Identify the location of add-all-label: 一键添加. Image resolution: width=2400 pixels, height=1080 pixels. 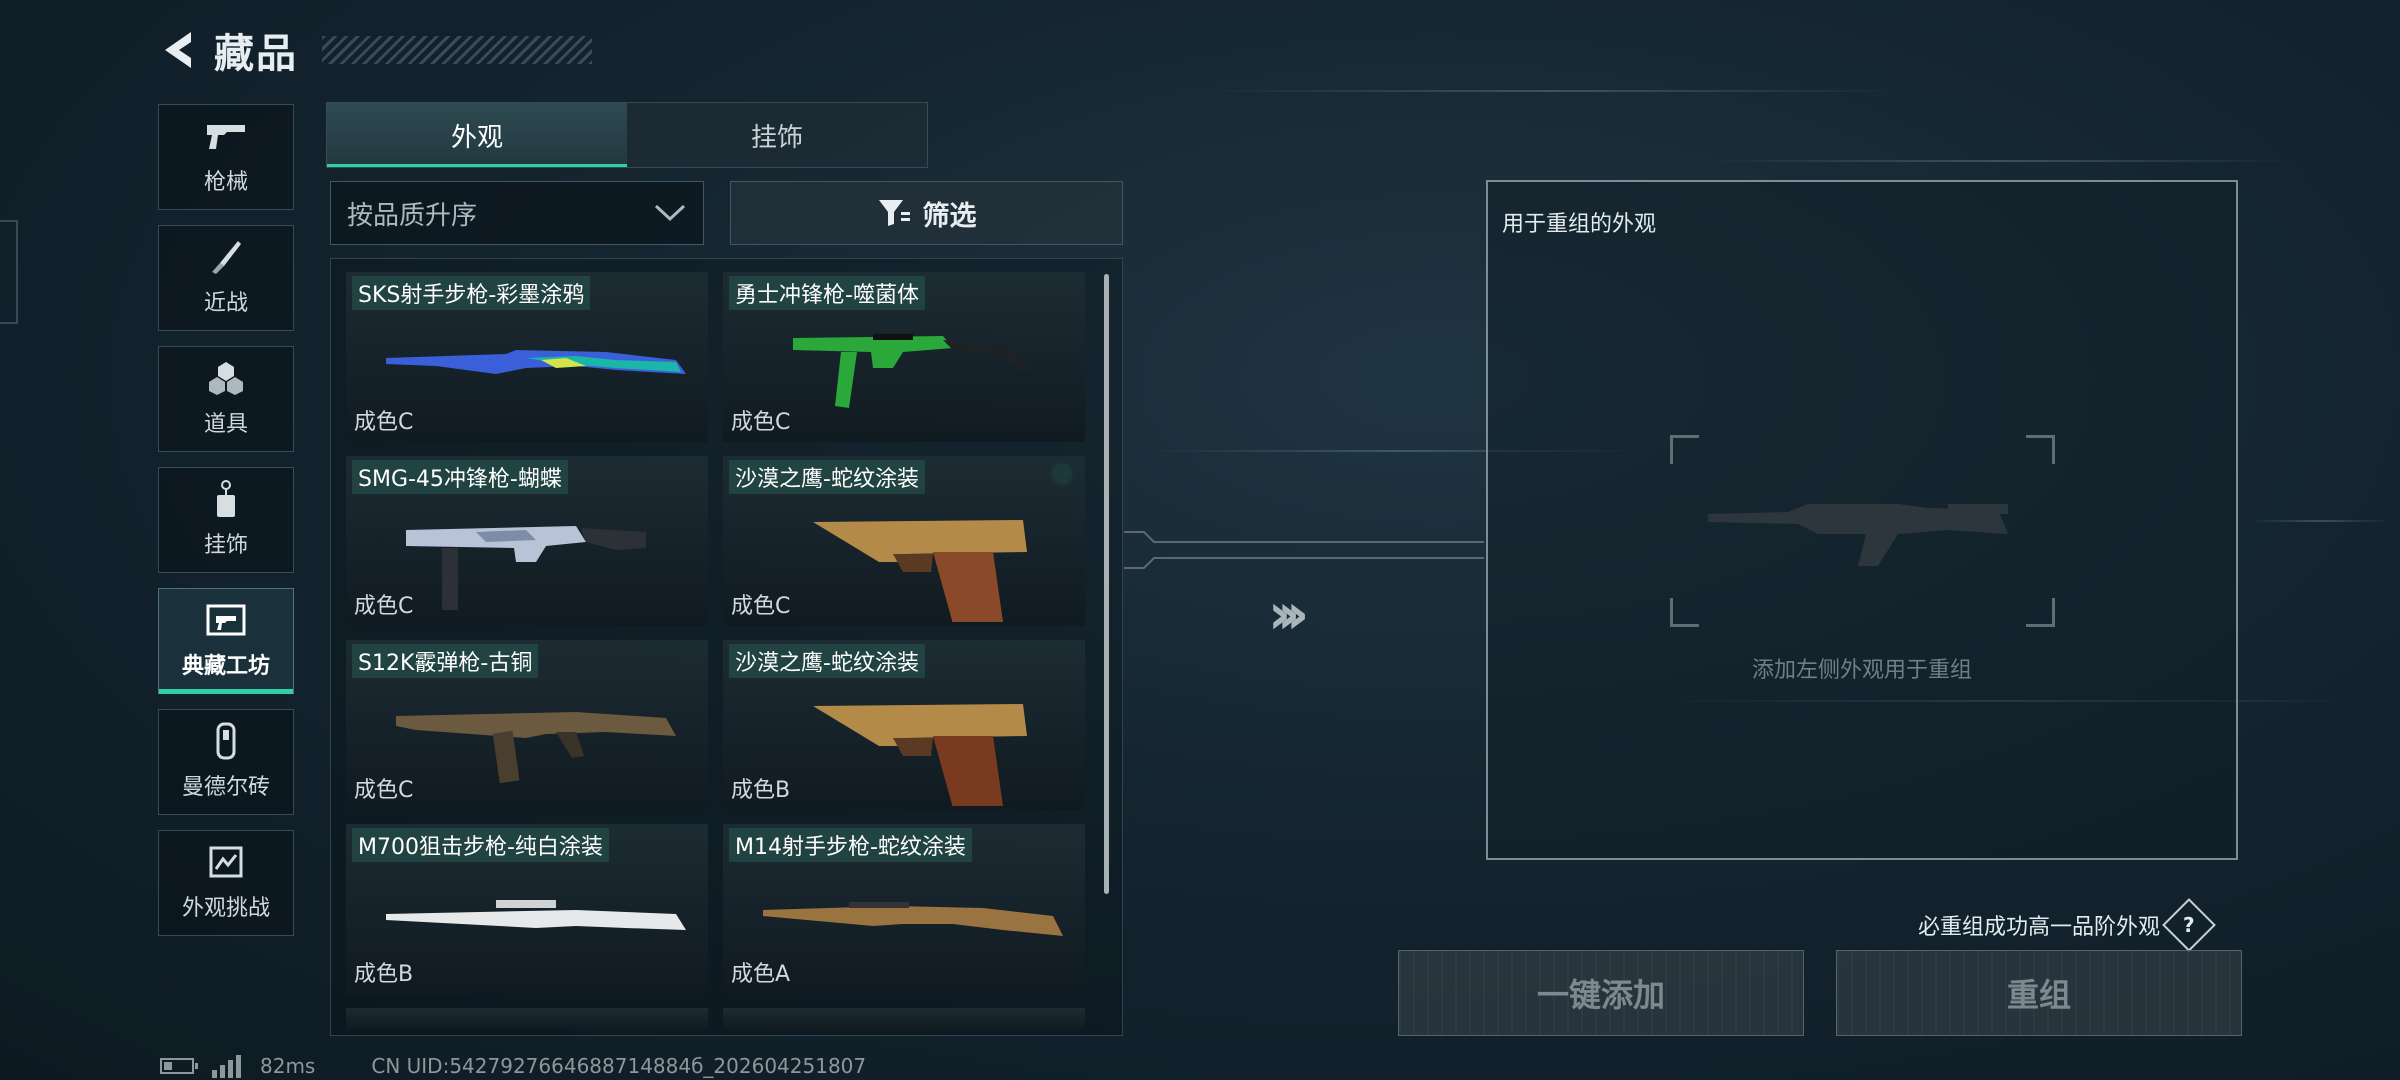
(1600, 995).